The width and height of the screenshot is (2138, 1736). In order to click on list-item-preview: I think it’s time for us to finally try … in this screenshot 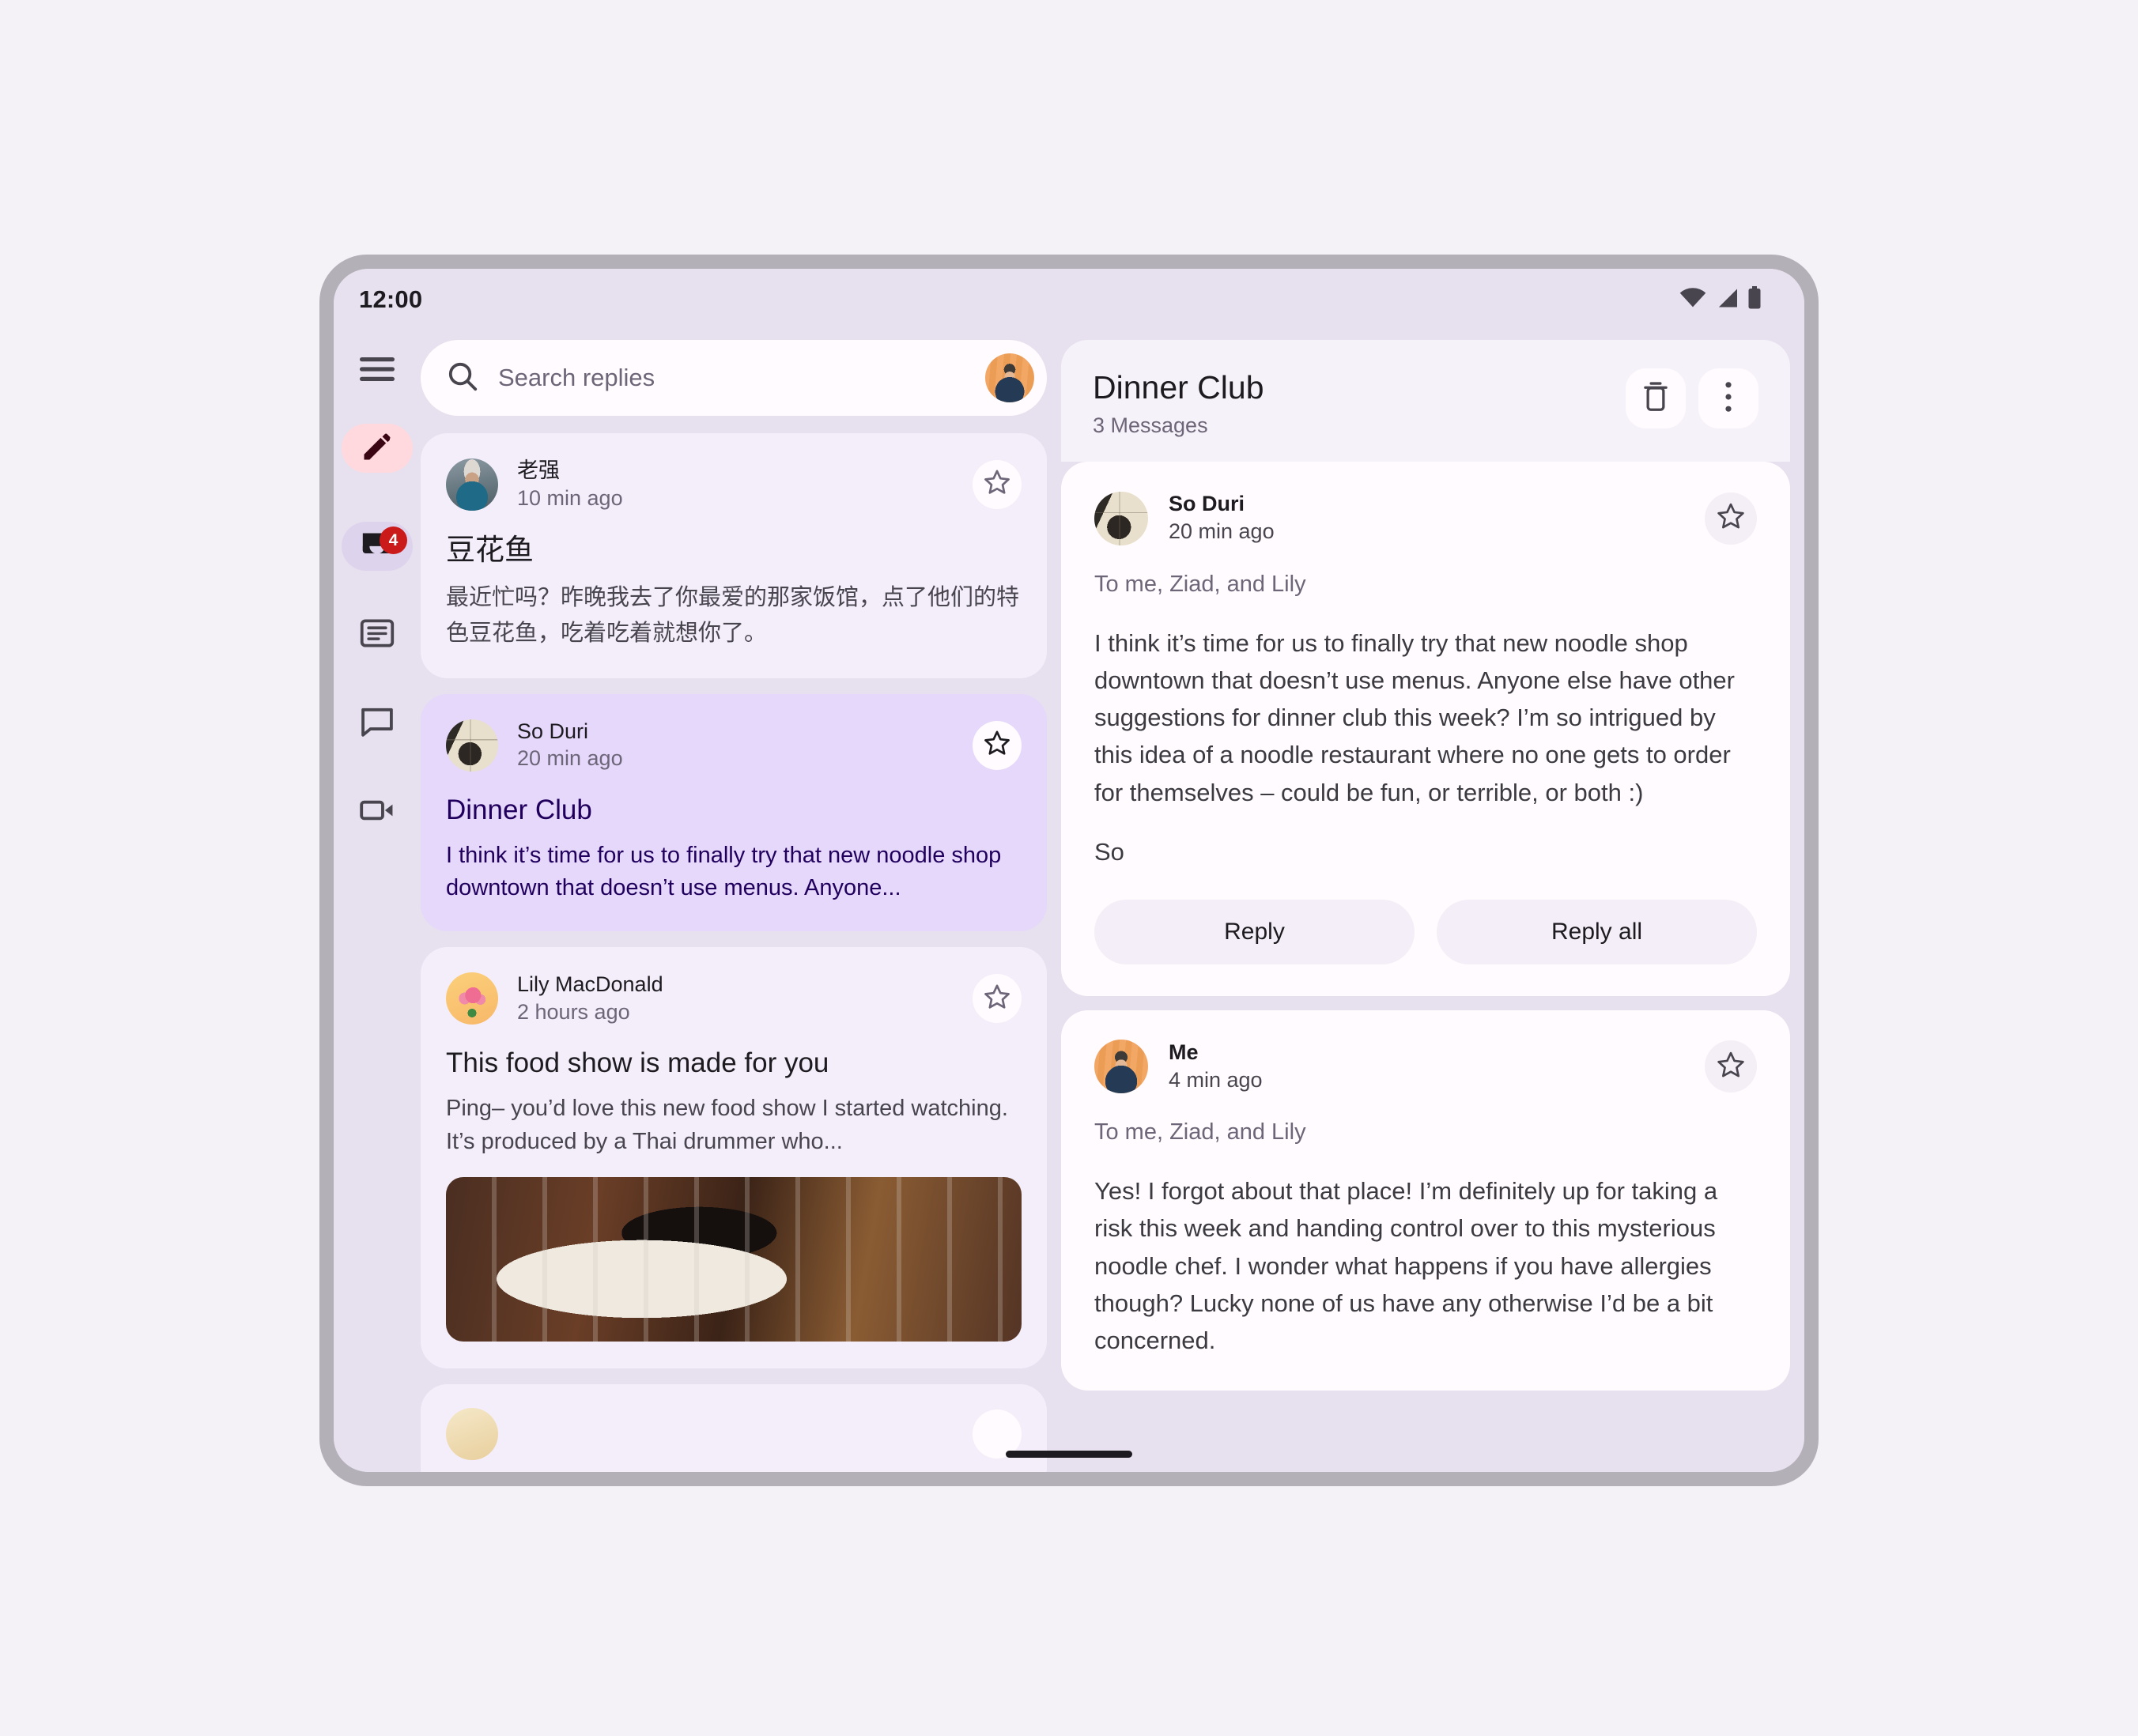, I will do `click(724, 871)`.